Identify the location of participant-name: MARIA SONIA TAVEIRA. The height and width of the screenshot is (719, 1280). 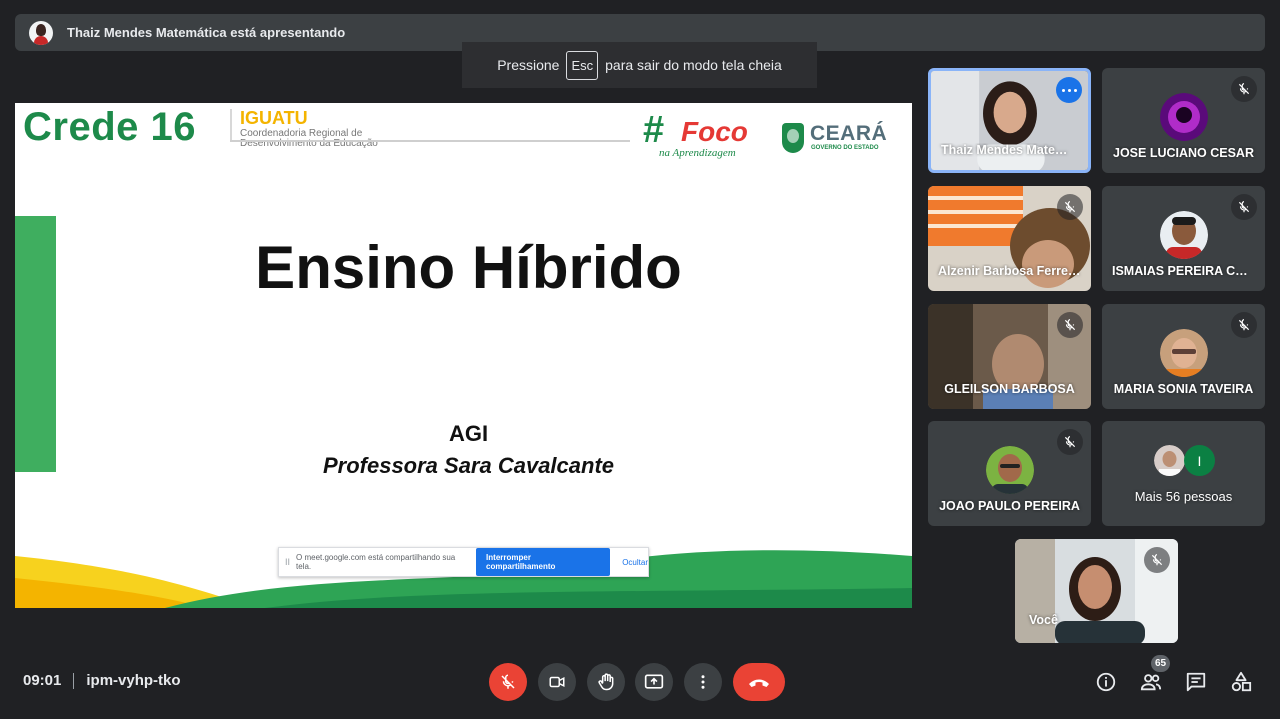
(1183, 389).